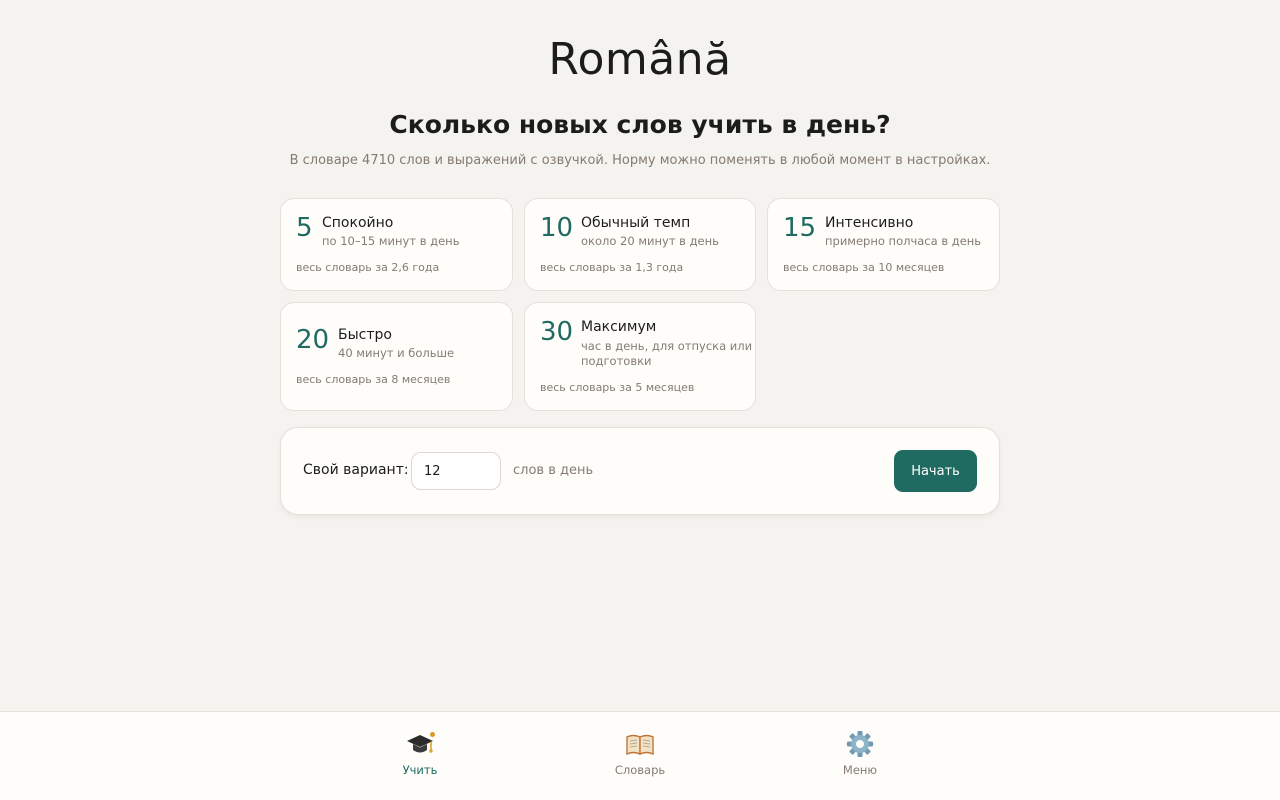  I want to click on plan-name: Спокойно, so click(358, 223).